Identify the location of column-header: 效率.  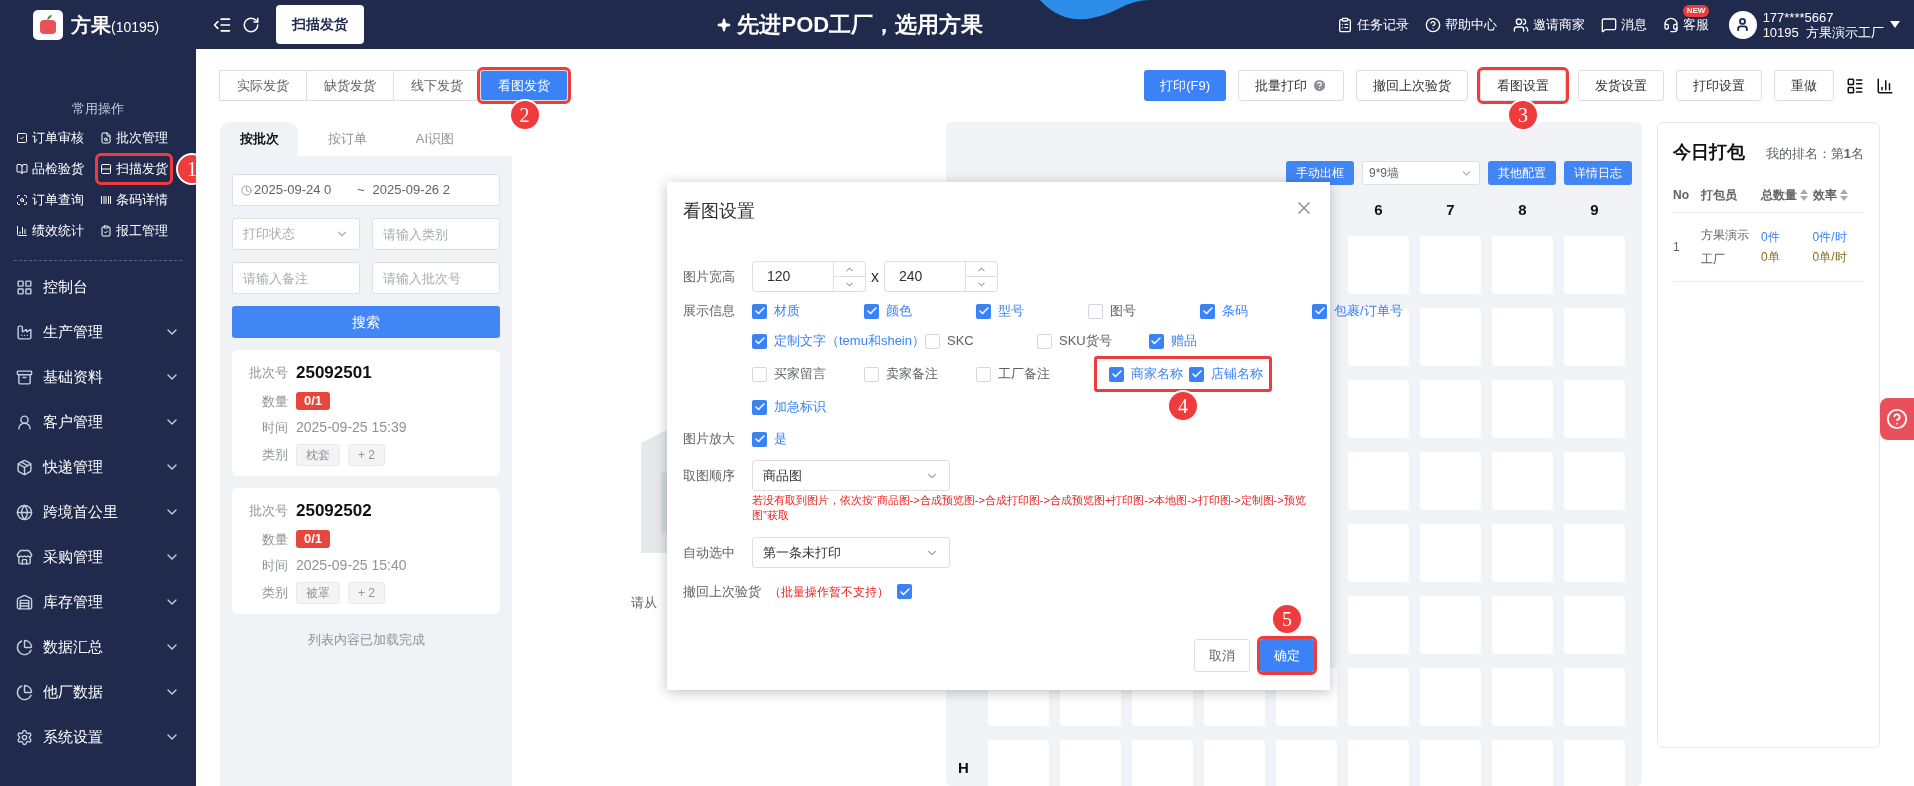
(1824, 195).